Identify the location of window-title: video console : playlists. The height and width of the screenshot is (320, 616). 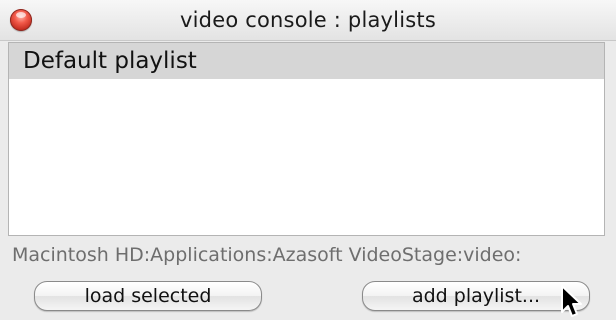
(308, 20).